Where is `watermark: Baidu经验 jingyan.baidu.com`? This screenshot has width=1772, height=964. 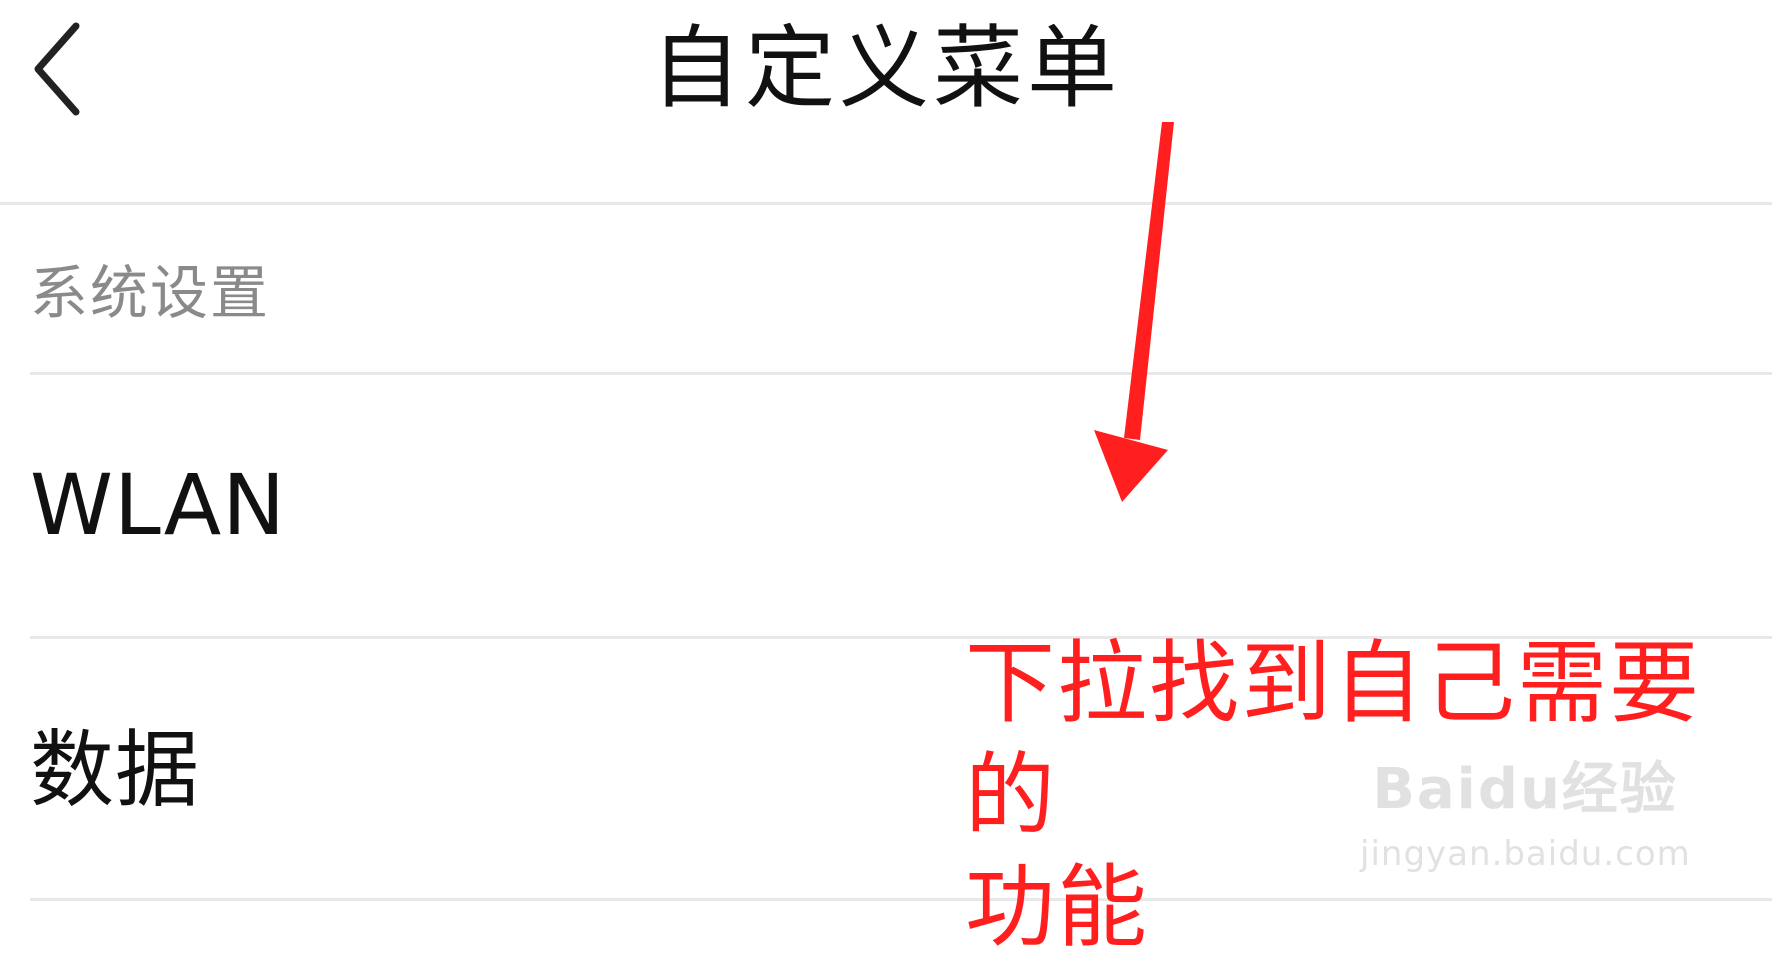
watermark: Baidu经验 jingyan.baidu.com is located at coordinates (1525, 830).